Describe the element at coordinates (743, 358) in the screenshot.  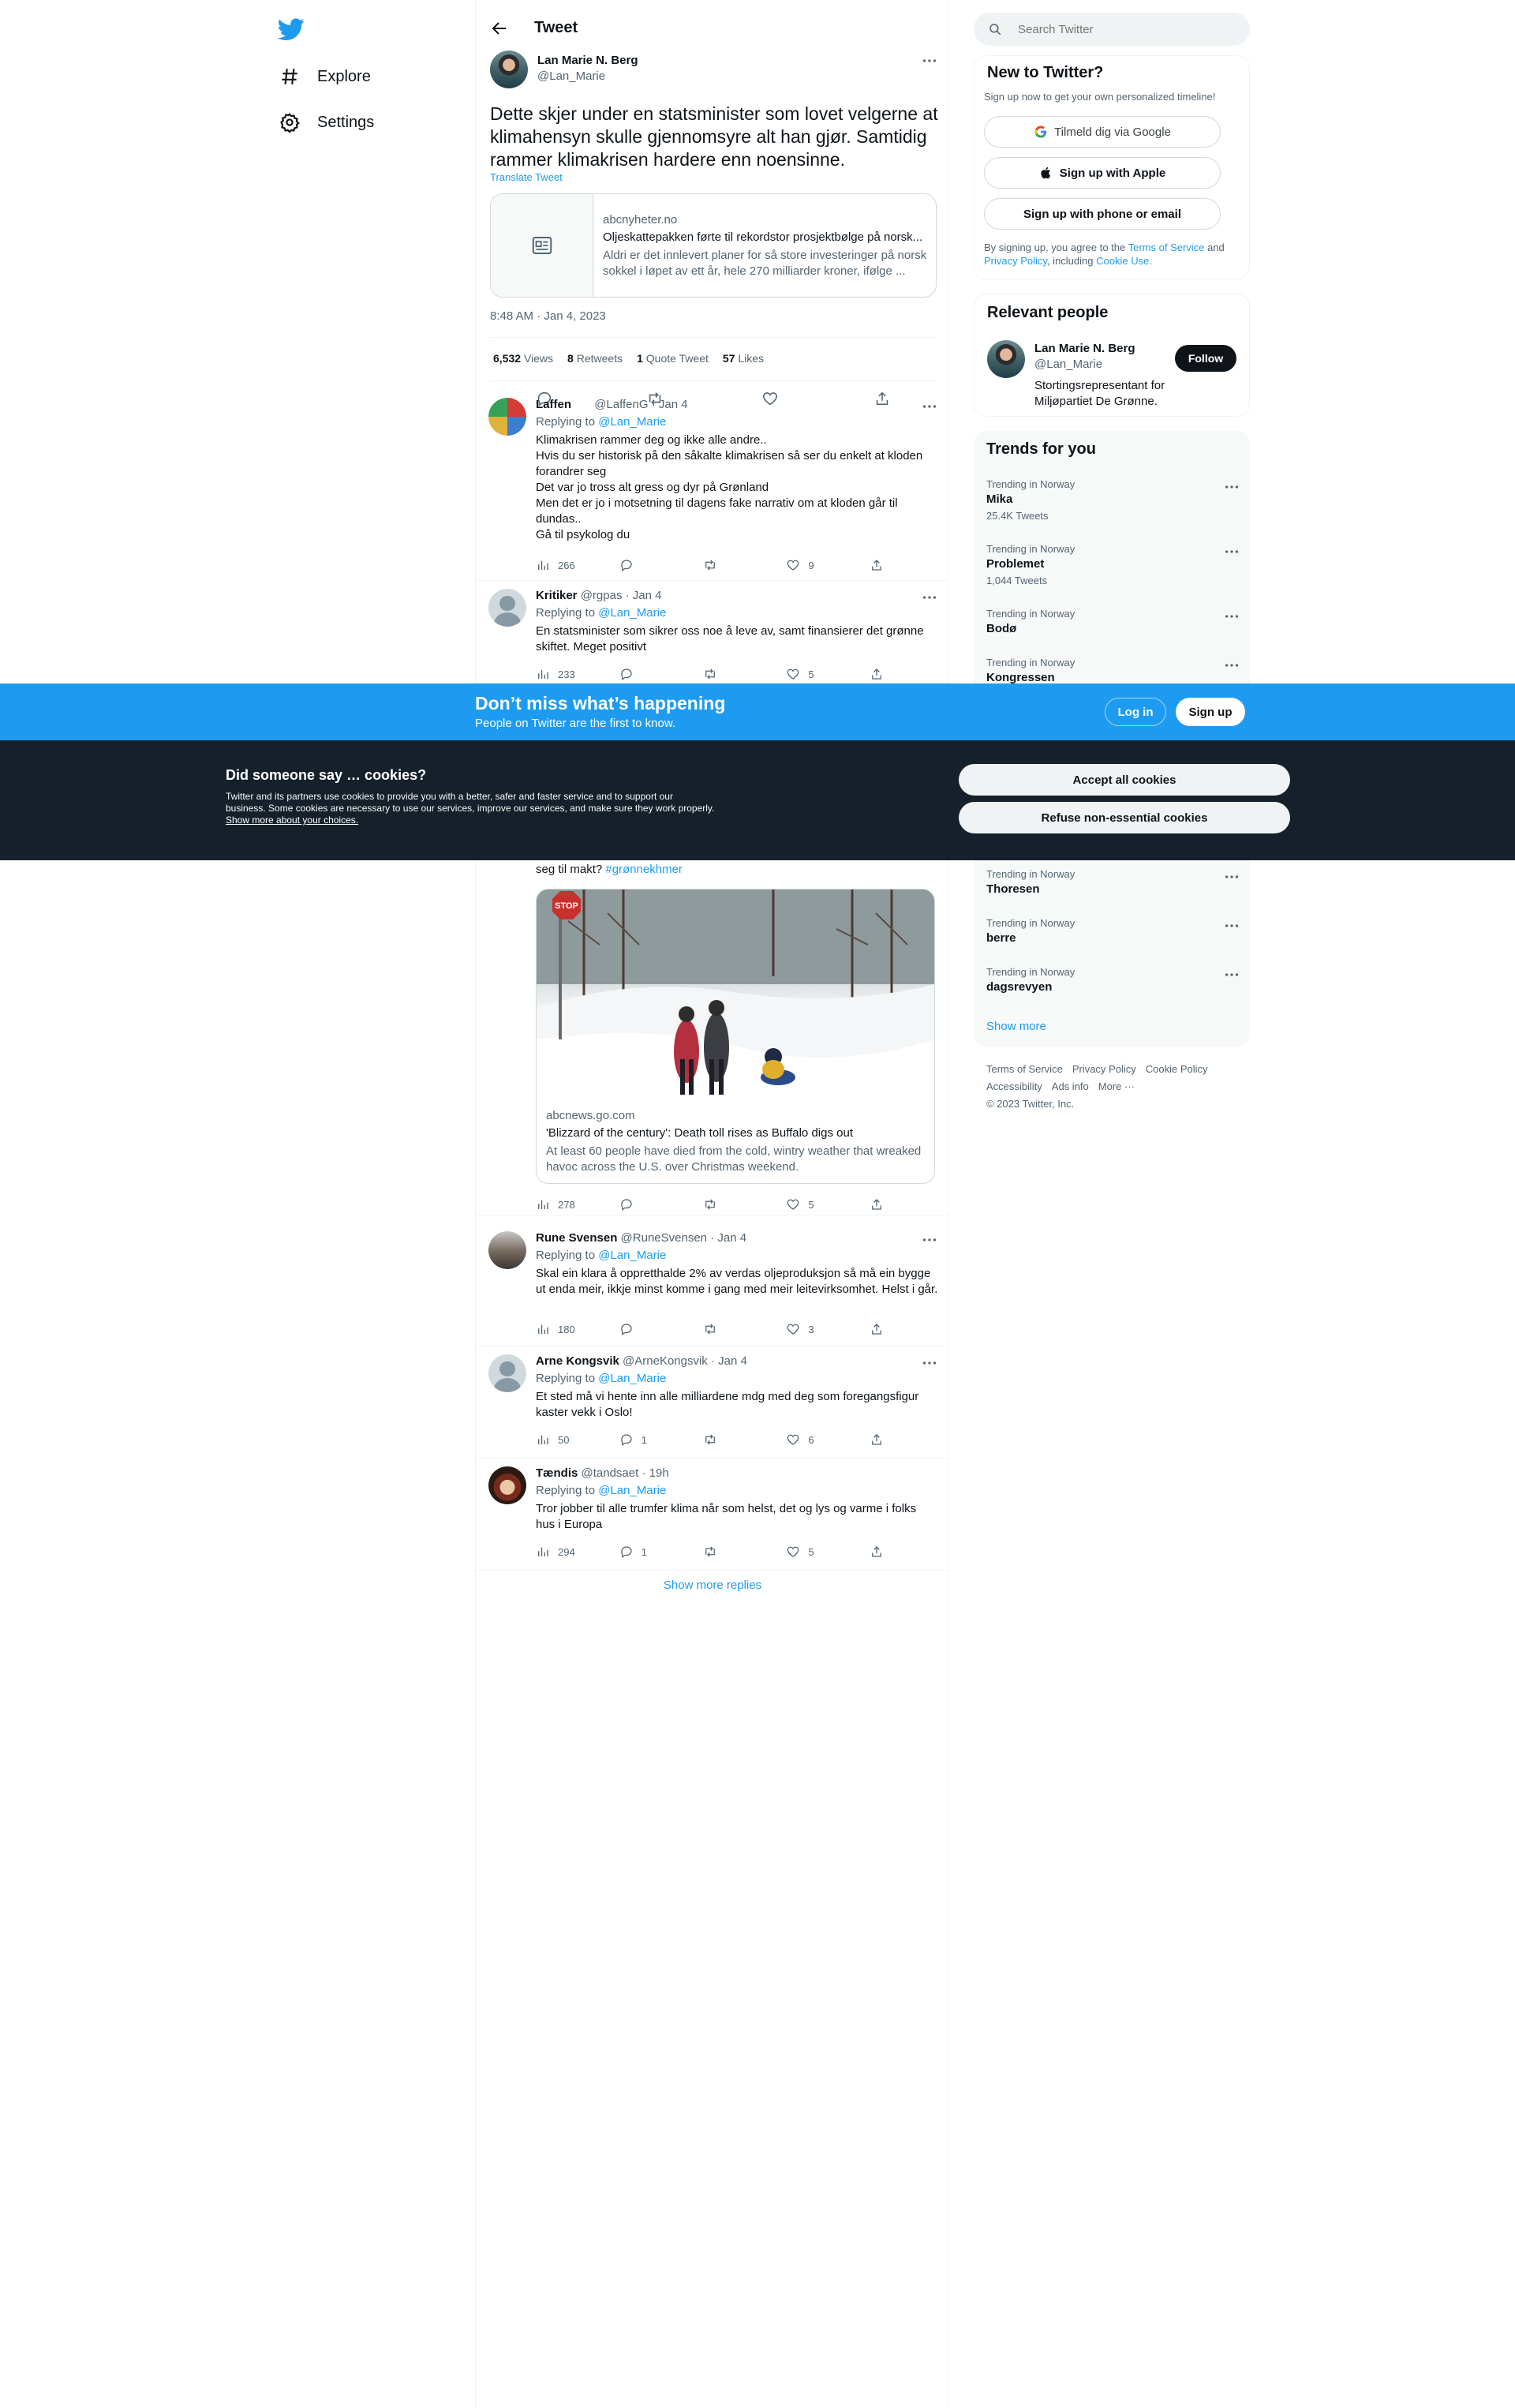
I see `likes-stat: 57 Likes` at that location.